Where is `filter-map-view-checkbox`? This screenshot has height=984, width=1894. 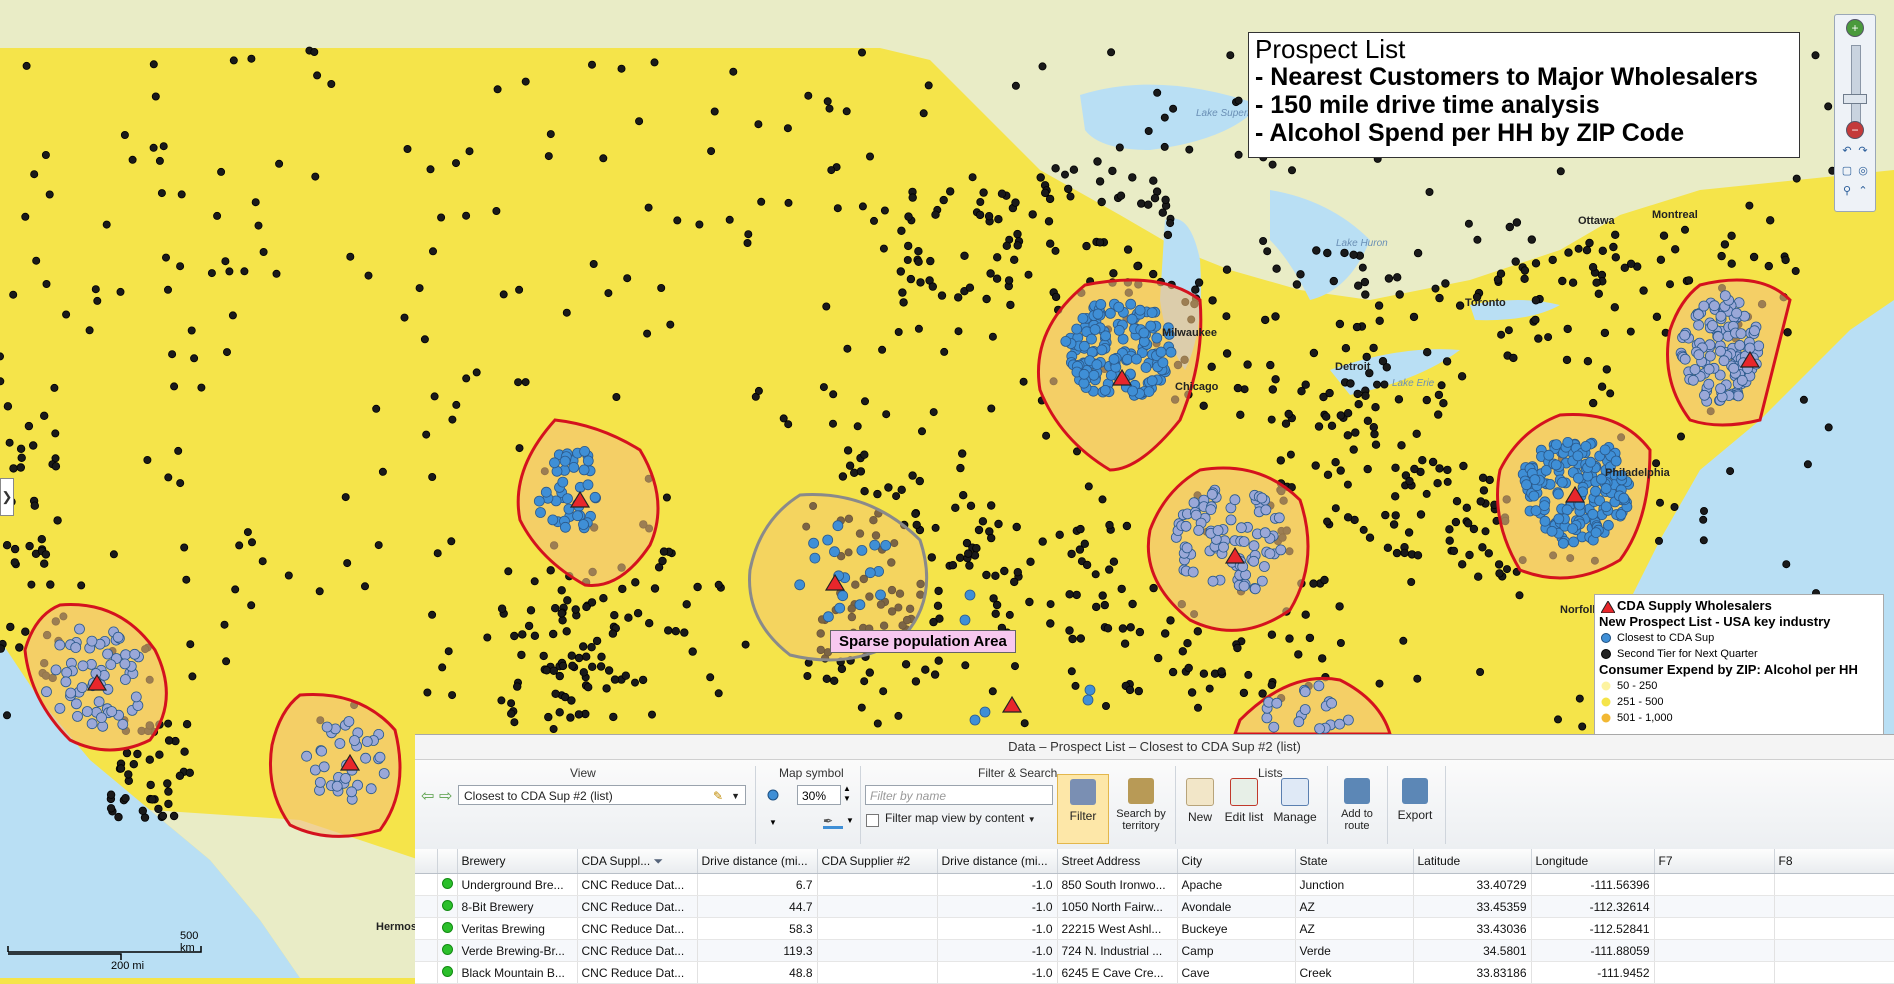
filter-map-view-checkbox is located at coordinates (872, 820).